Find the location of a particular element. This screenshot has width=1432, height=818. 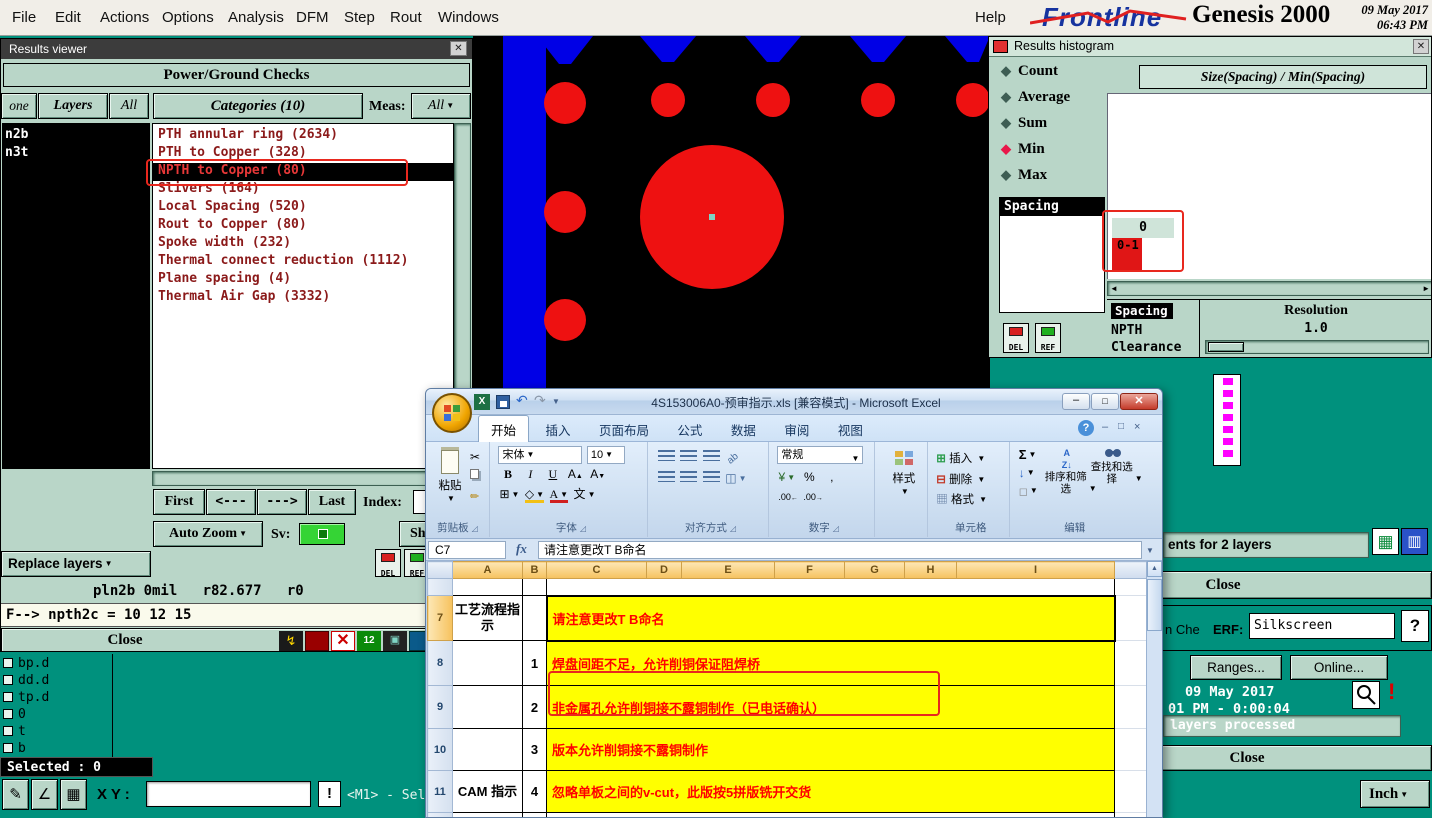

align-left-icon is located at coordinates (666, 476).